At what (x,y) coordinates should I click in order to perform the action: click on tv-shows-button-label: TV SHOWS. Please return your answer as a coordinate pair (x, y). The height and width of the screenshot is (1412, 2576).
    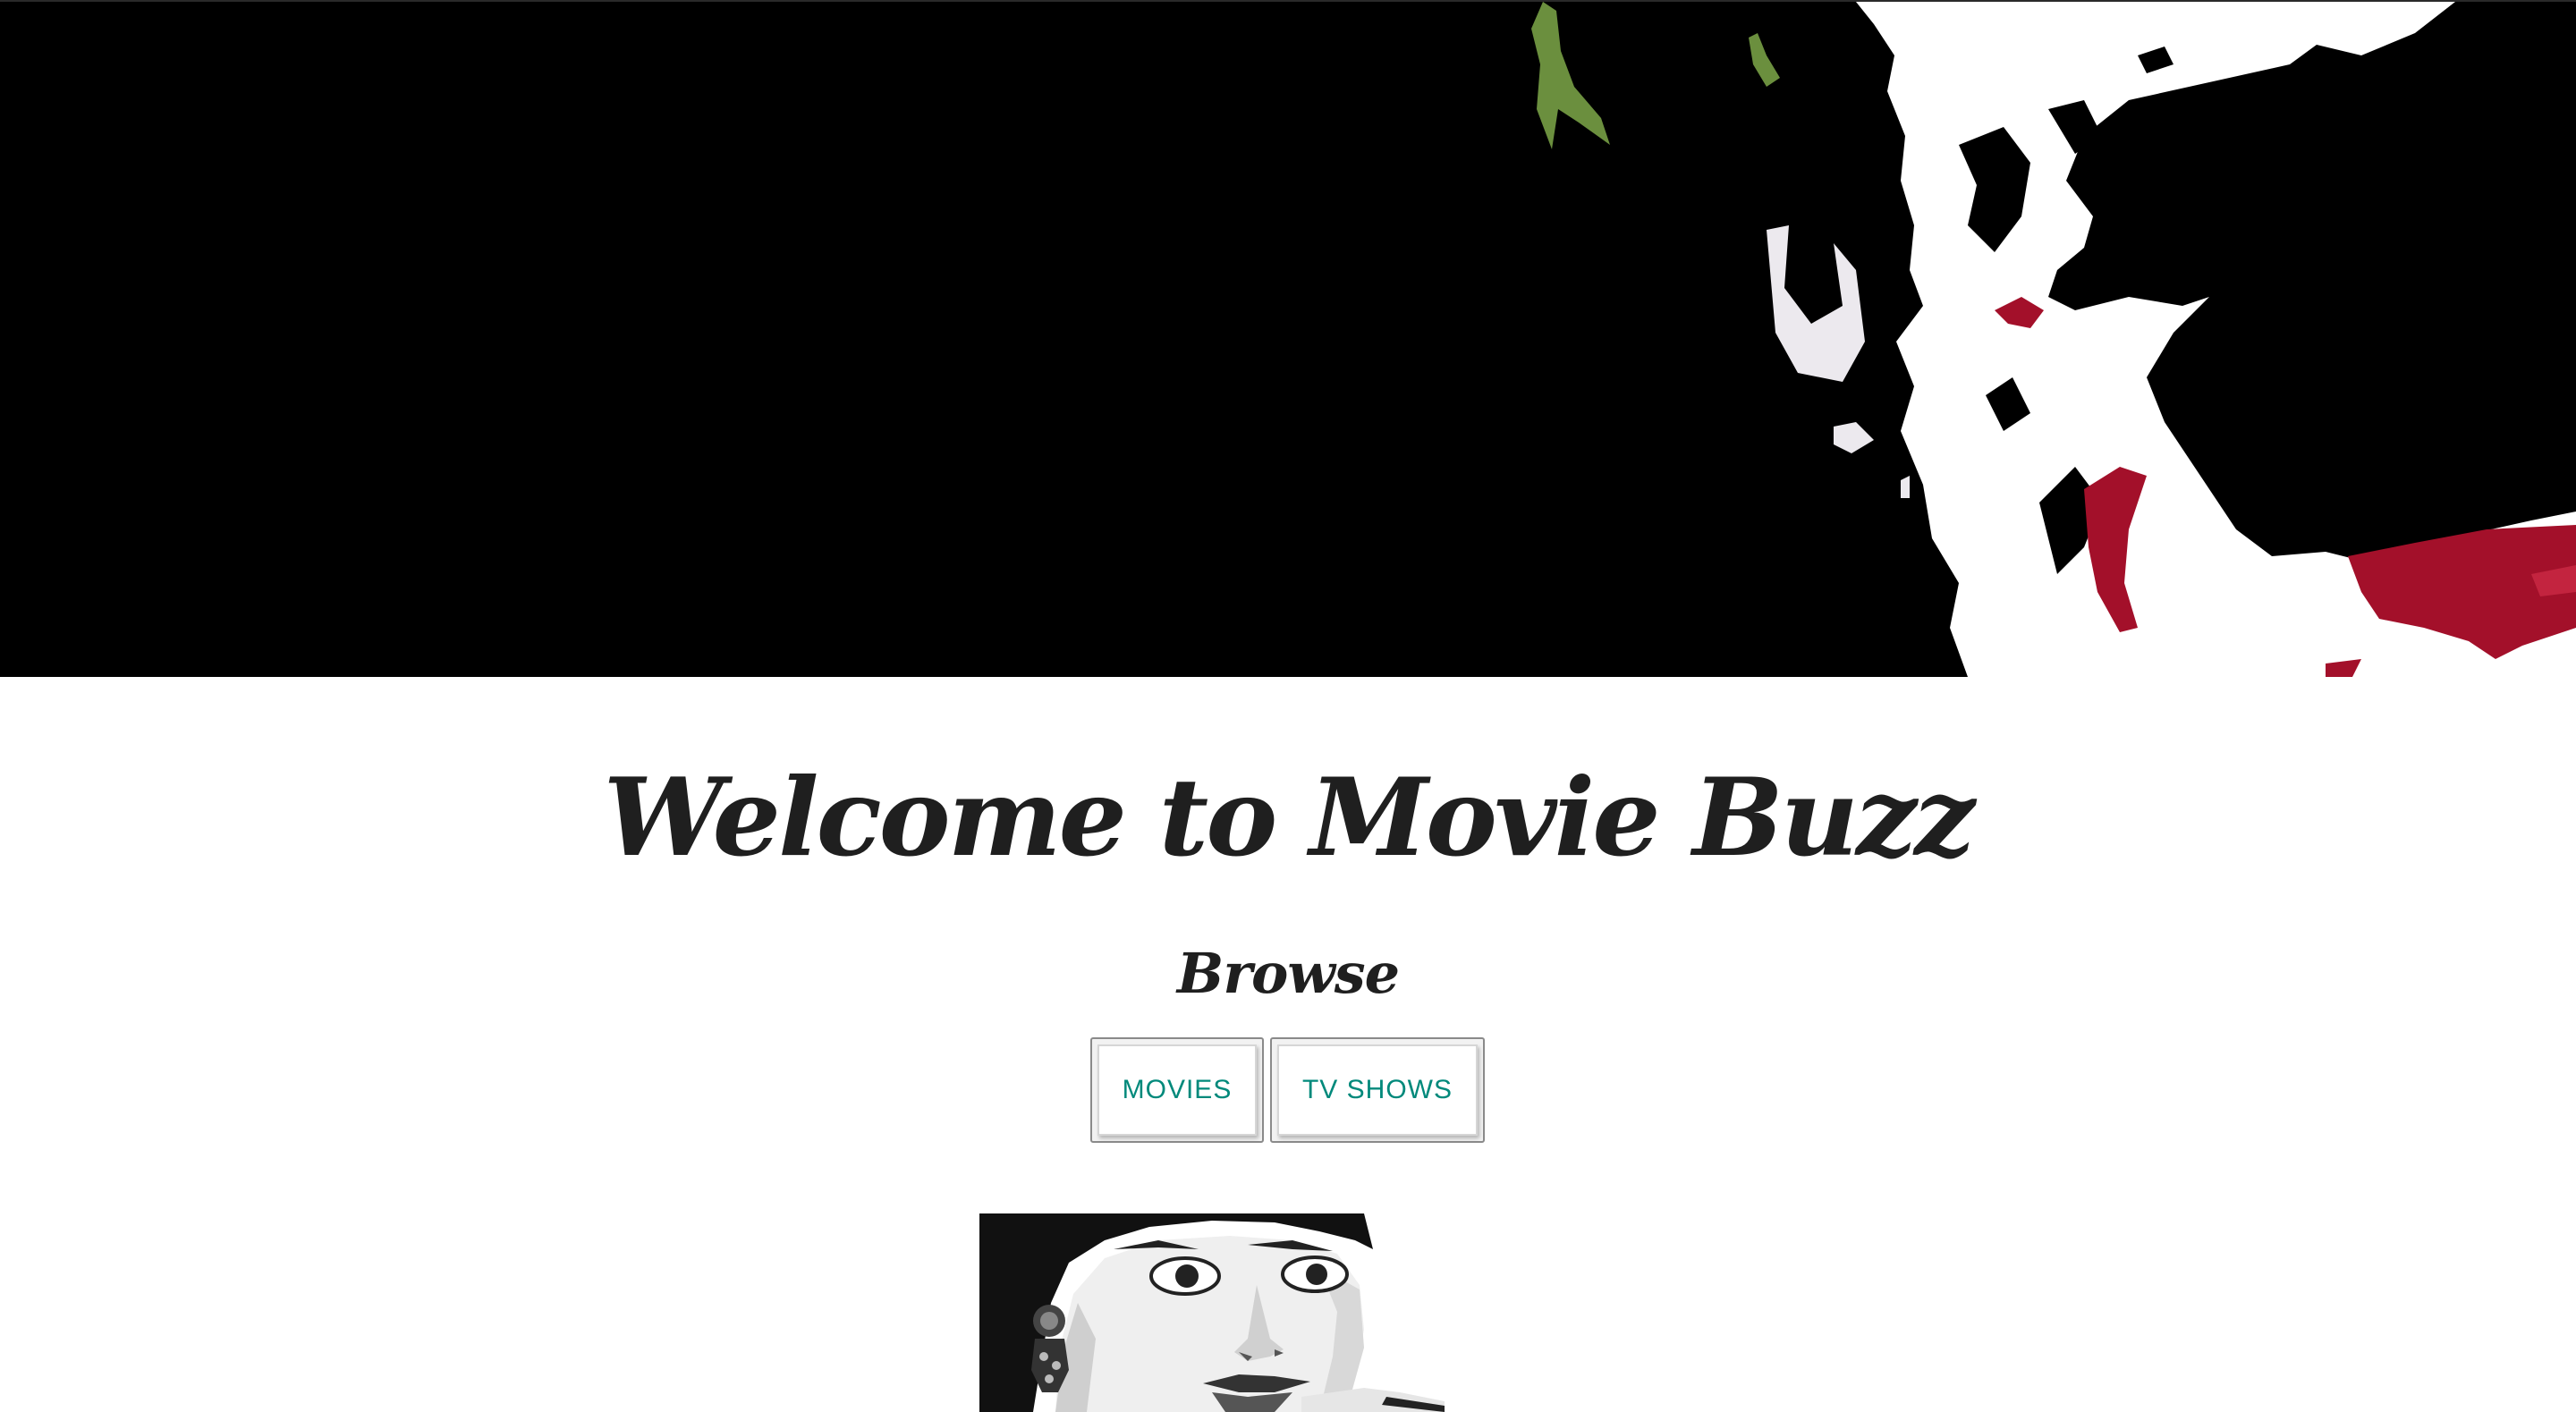
    Looking at the image, I should click on (1377, 1090).